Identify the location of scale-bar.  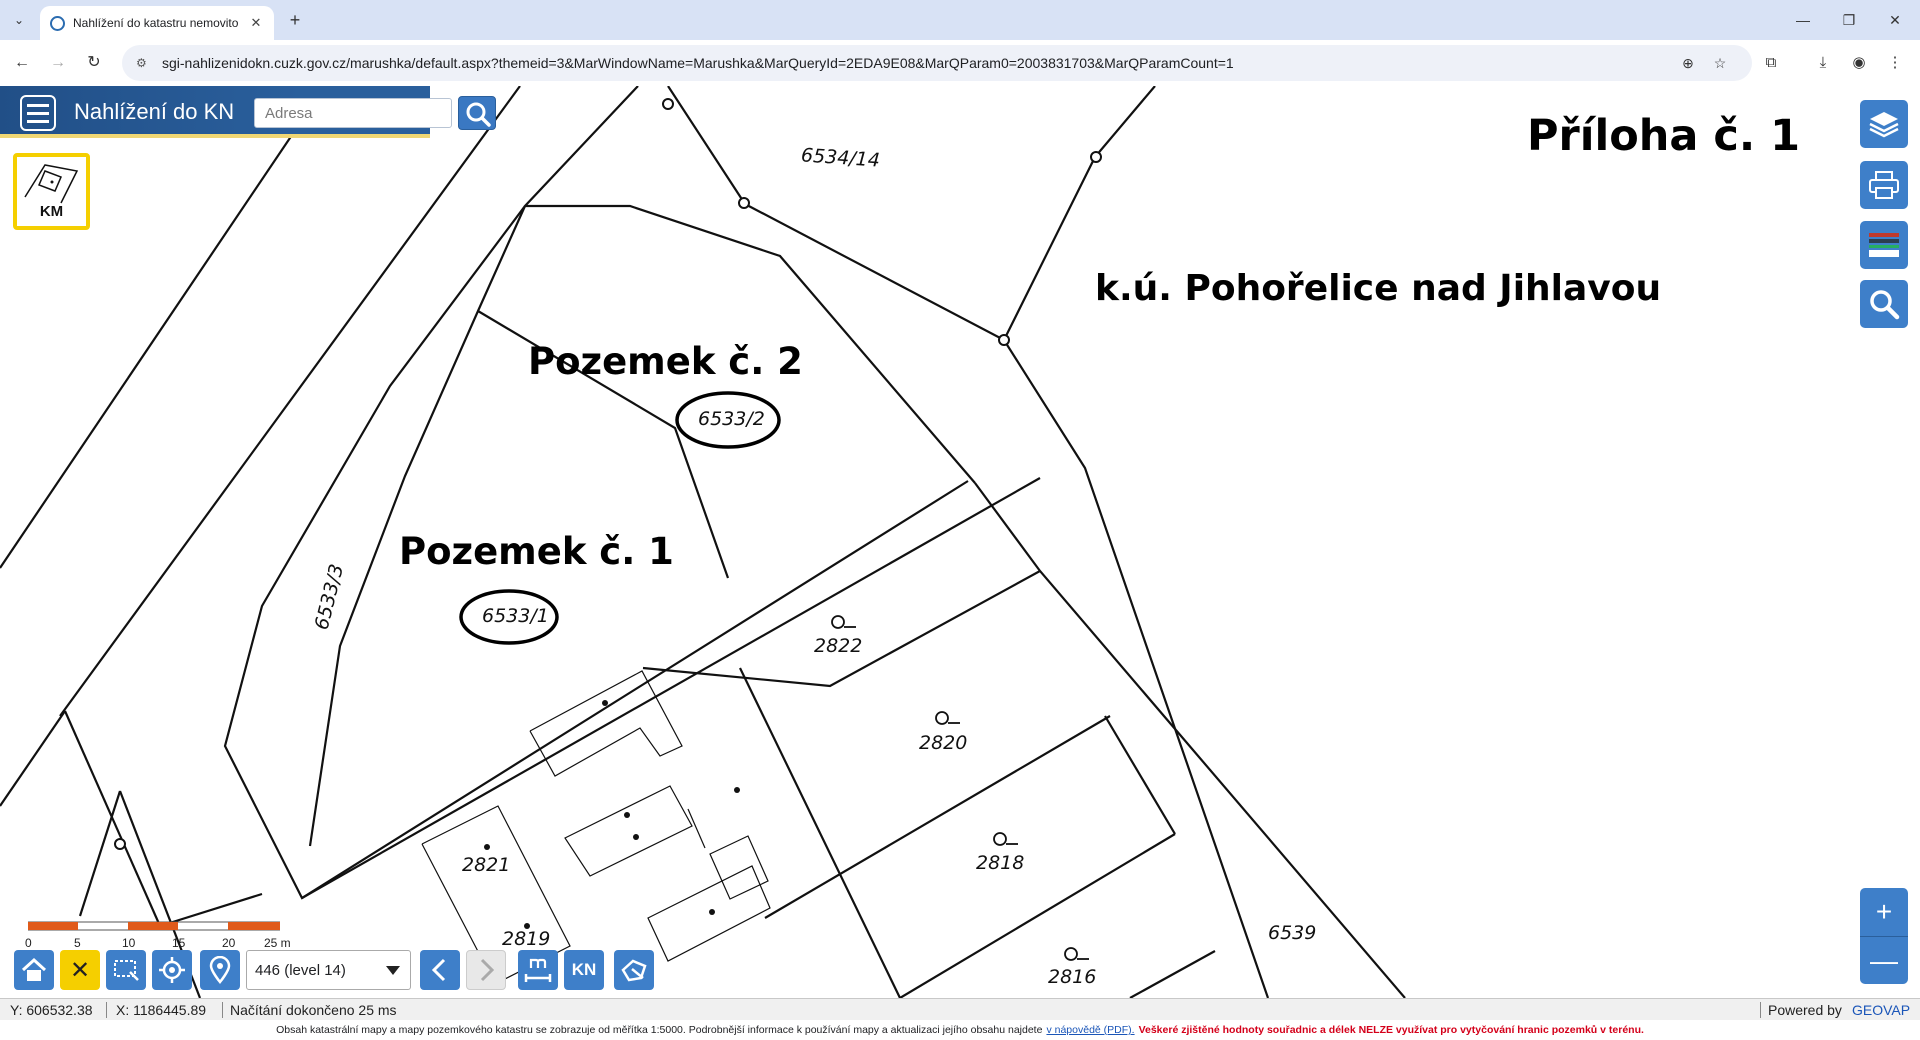
(154, 926).